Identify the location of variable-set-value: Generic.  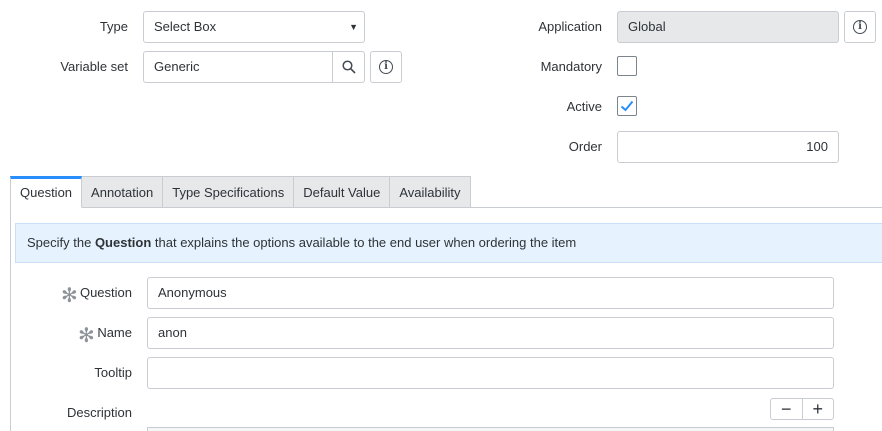
(177, 66).